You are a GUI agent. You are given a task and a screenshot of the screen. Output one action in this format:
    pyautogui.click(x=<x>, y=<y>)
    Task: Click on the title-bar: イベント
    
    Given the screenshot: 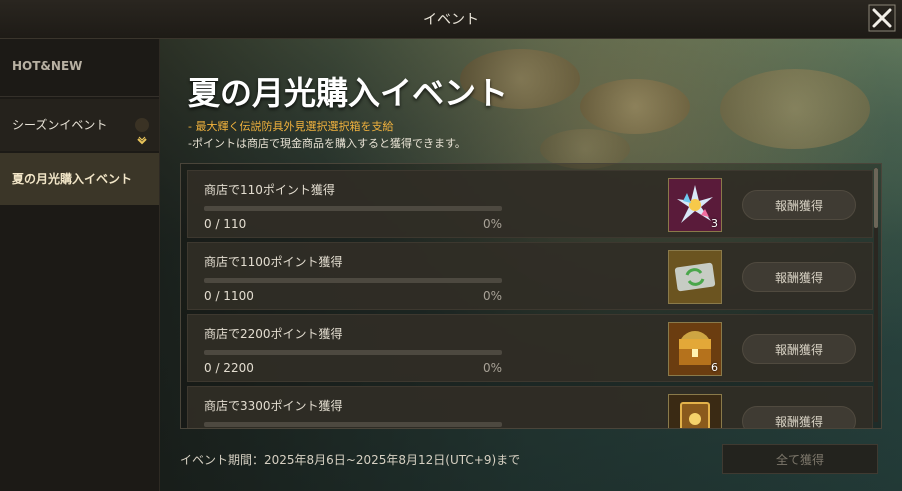 What is the action you would take?
    pyautogui.click(x=451, y=19)
    